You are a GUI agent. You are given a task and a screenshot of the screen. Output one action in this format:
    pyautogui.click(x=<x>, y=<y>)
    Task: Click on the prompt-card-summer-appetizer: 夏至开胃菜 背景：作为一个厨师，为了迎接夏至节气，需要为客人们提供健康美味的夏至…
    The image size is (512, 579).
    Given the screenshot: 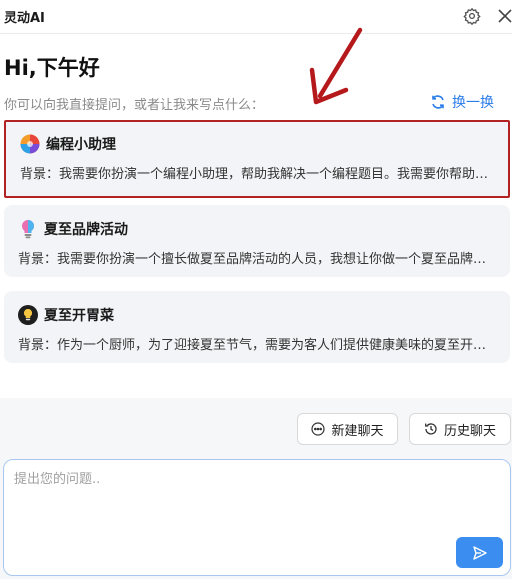 What is the action you would take?
    pyautogui.click(x=257, y=327)
    